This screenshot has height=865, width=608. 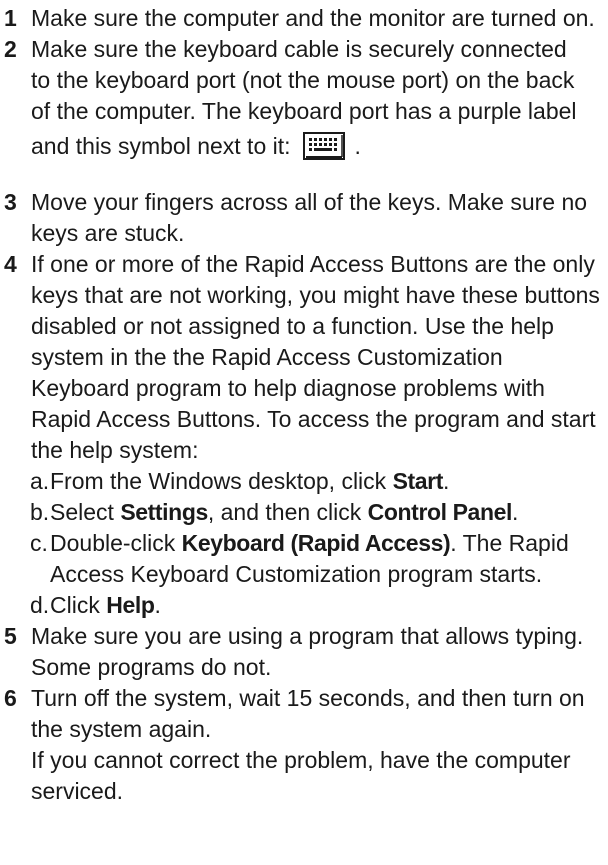 I want to click on ui-term: Settings, so click(x=164, y=512).